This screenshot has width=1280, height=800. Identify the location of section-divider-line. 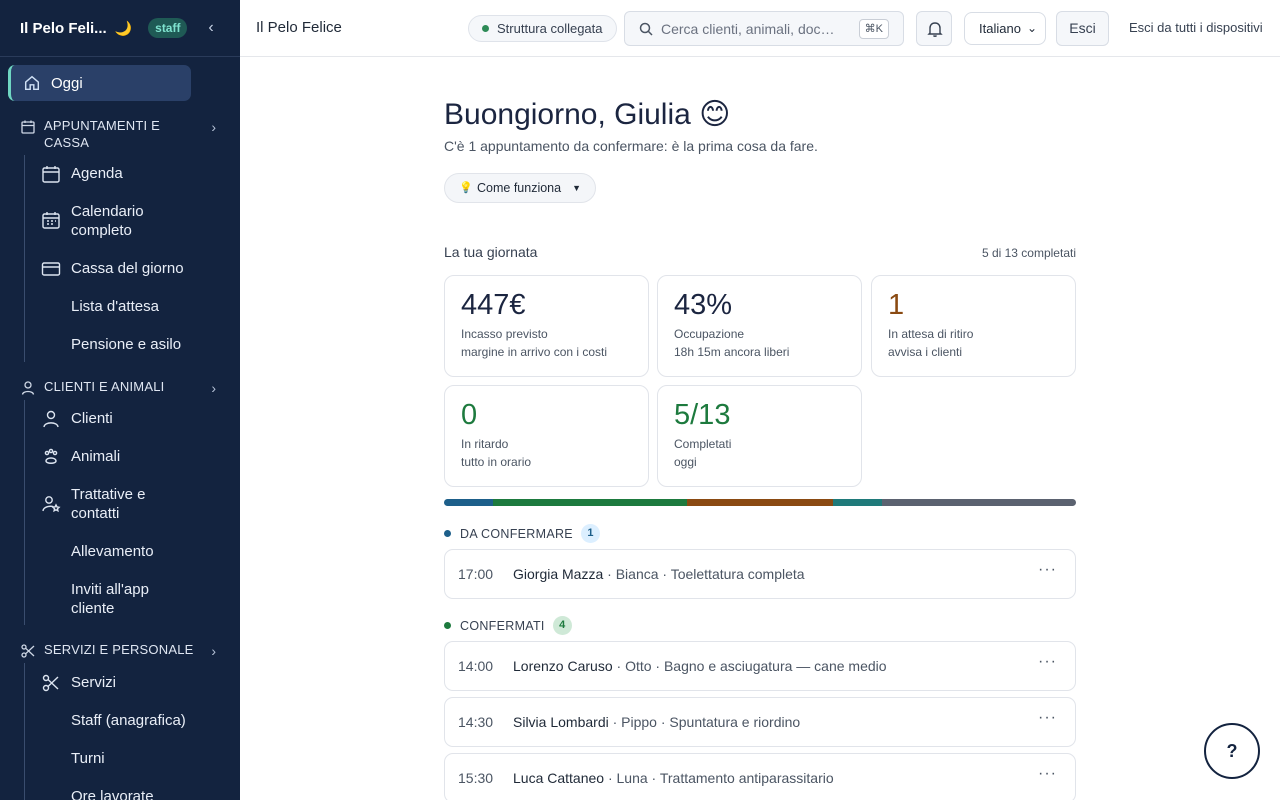
(24, 731).